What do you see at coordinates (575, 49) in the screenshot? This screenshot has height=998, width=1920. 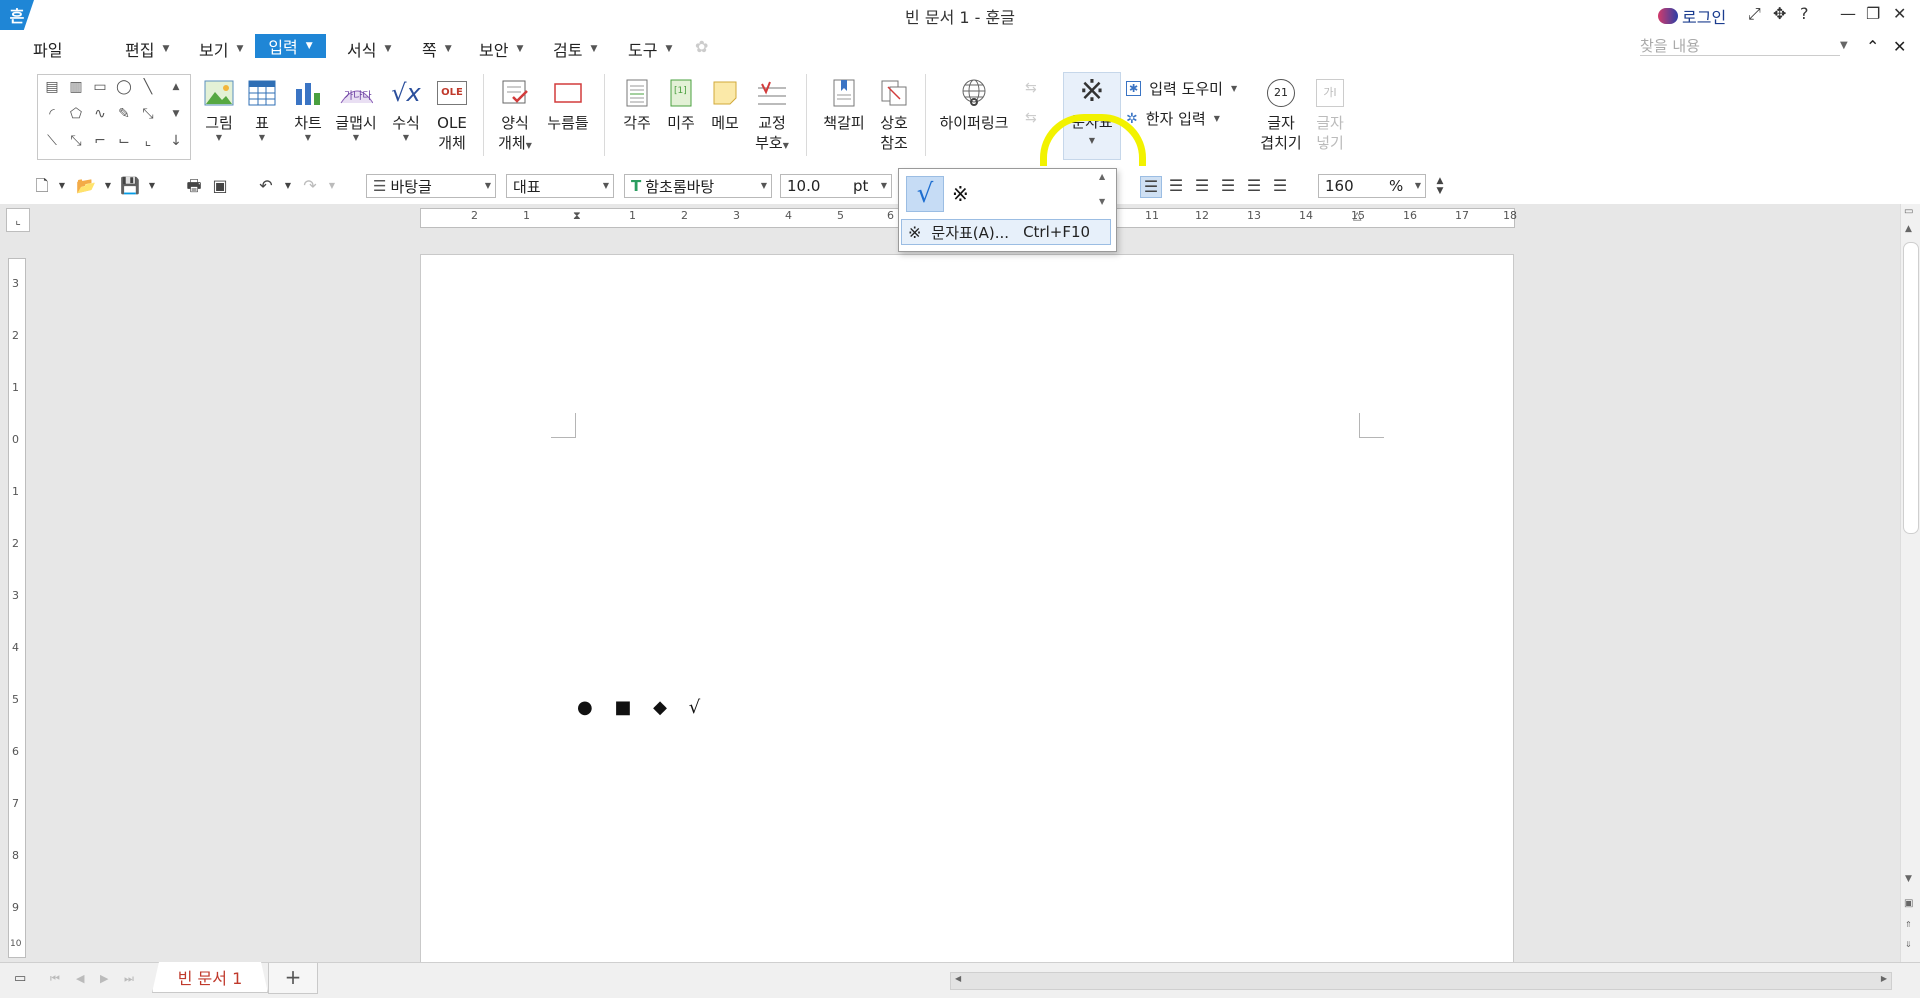 I see `menu-review: 검토 ▼` at bounding box center [575, 49].